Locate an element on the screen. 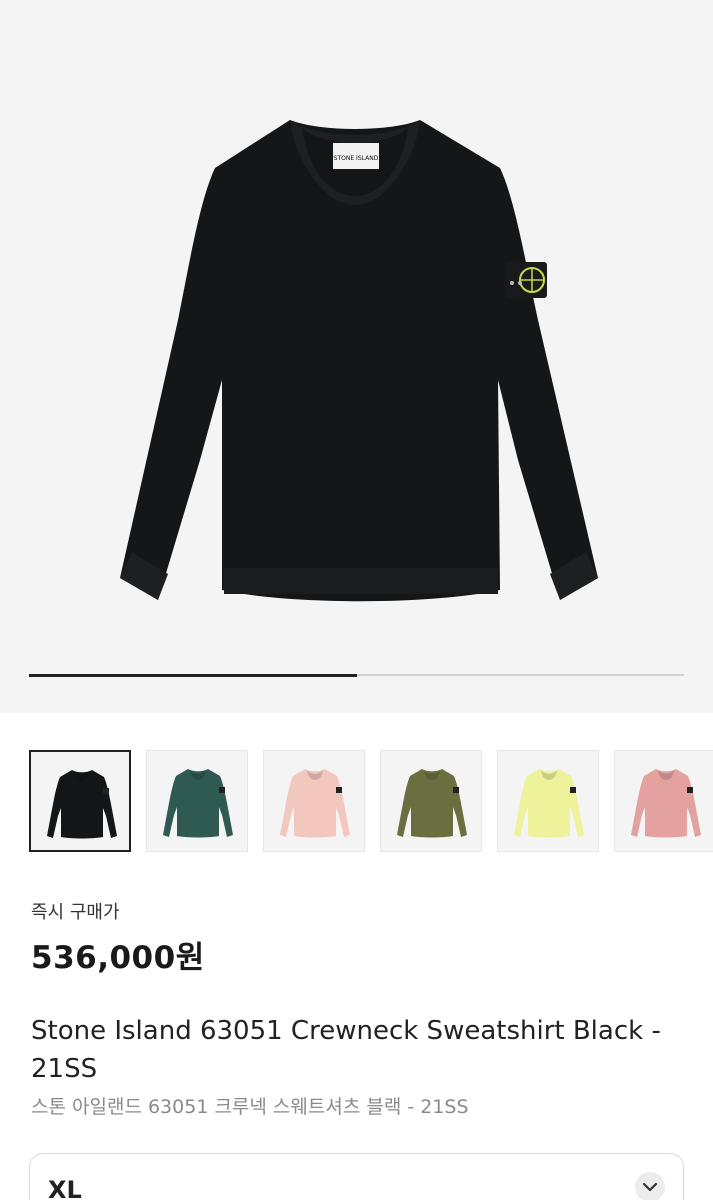  gallery-progress-track is located at coordinates (356, 675).